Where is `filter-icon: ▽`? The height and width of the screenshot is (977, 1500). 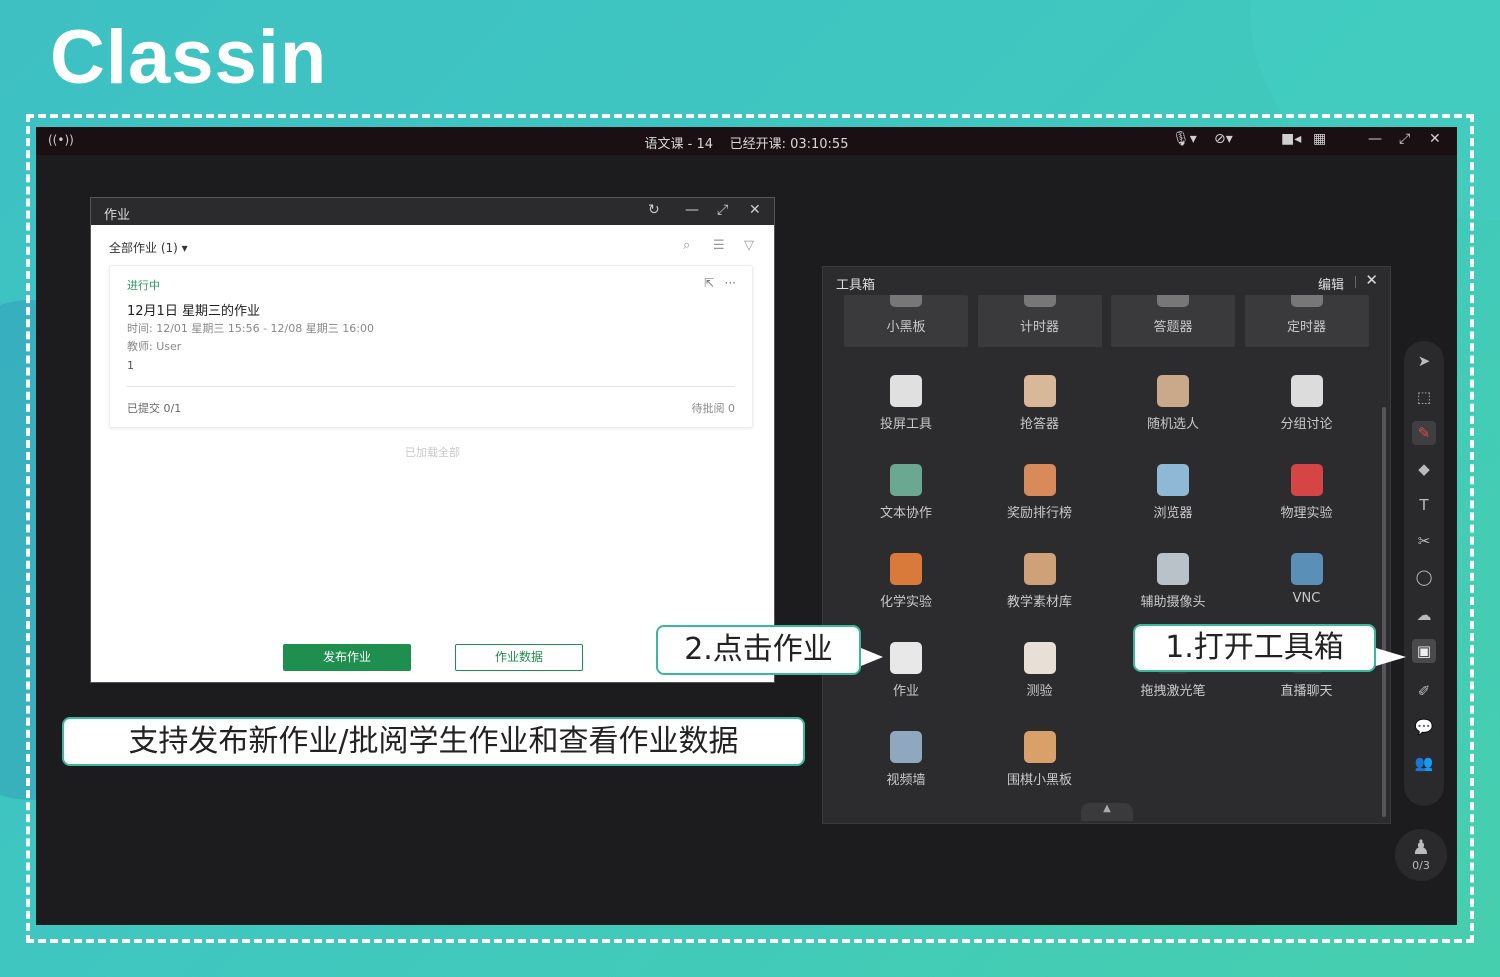
filter-icon: ▽ is located at coordinates (749, 245).